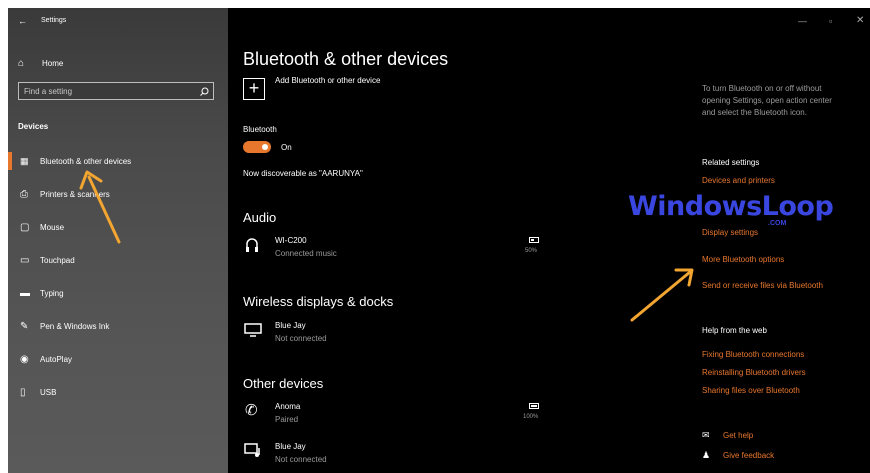 This screenshot has width=870, height=473. Describe the element at coordinates (260, 129) in the screenshot. I see `bluetooth-label: Bluetooth` at that location.